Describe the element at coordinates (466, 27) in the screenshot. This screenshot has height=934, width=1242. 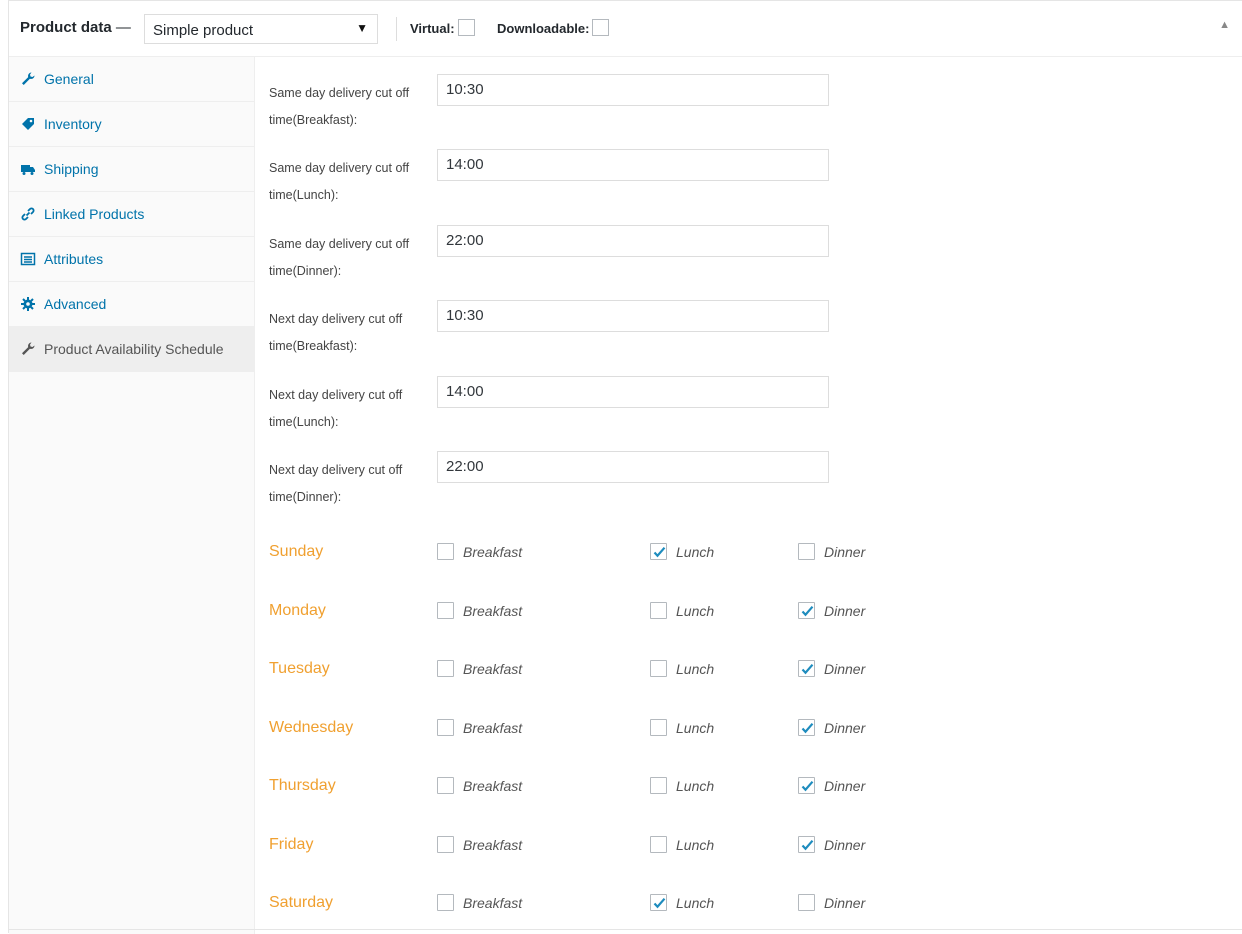
I see `virtual-checkbox` at that location.